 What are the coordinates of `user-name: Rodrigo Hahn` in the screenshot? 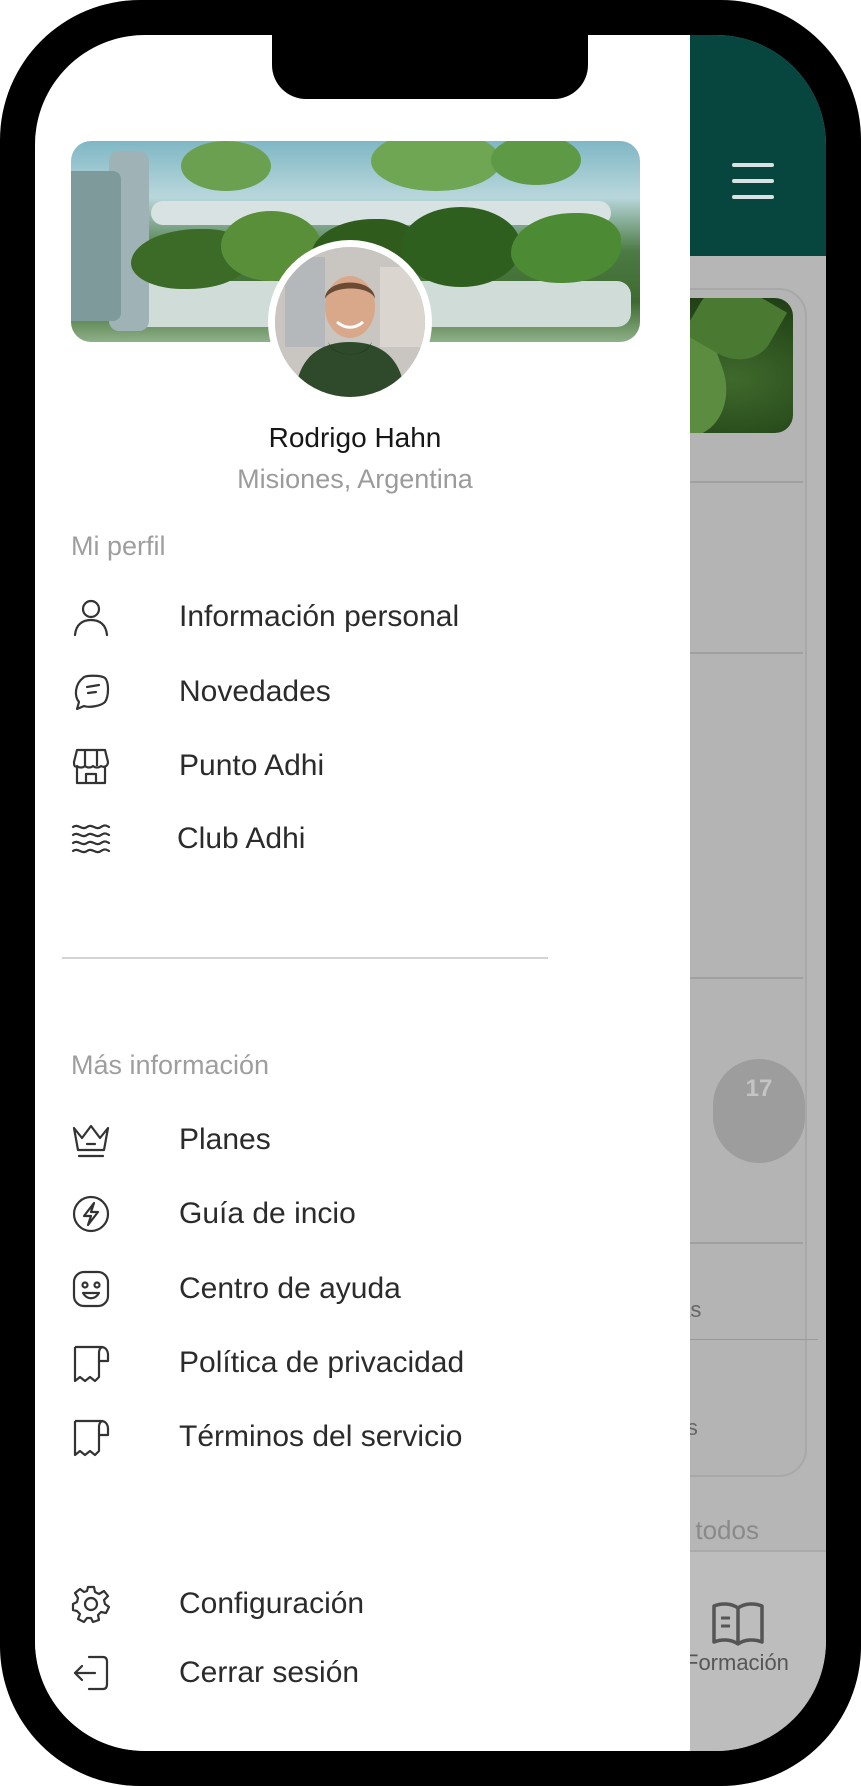 It's located at (355, 437).